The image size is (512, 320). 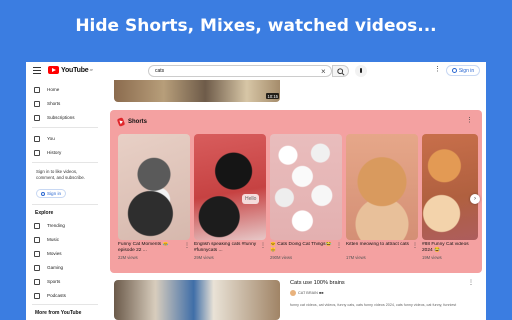 I want to click on sign-in-button: Sign in, so click(x=463, y=70).